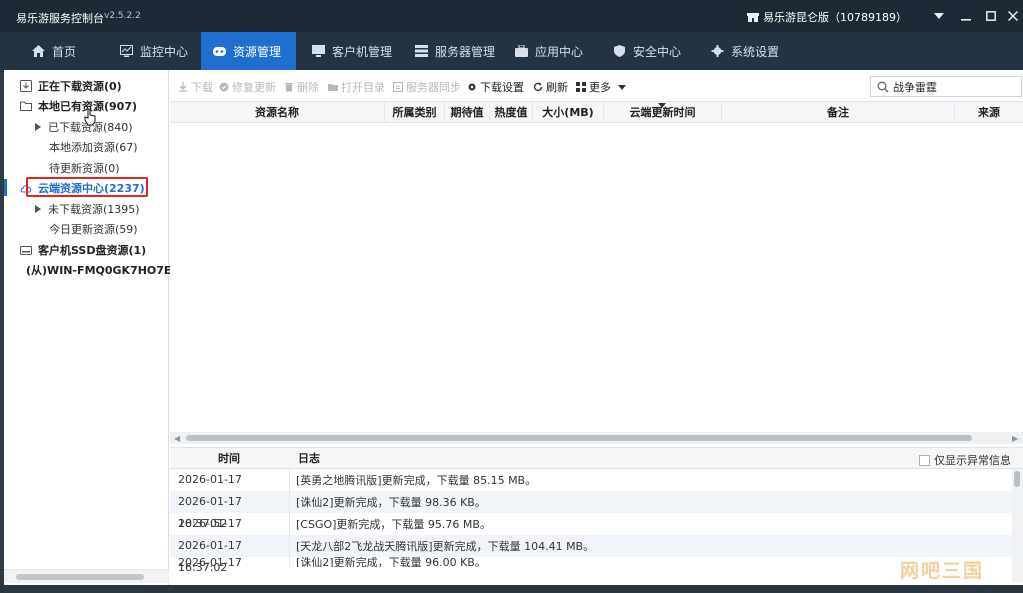 The width and height of the screenshot is (1023, 593). Describe the element at coordinates (755, 51) in the screenshot. I see `tab-label: 系统设置` at that location.